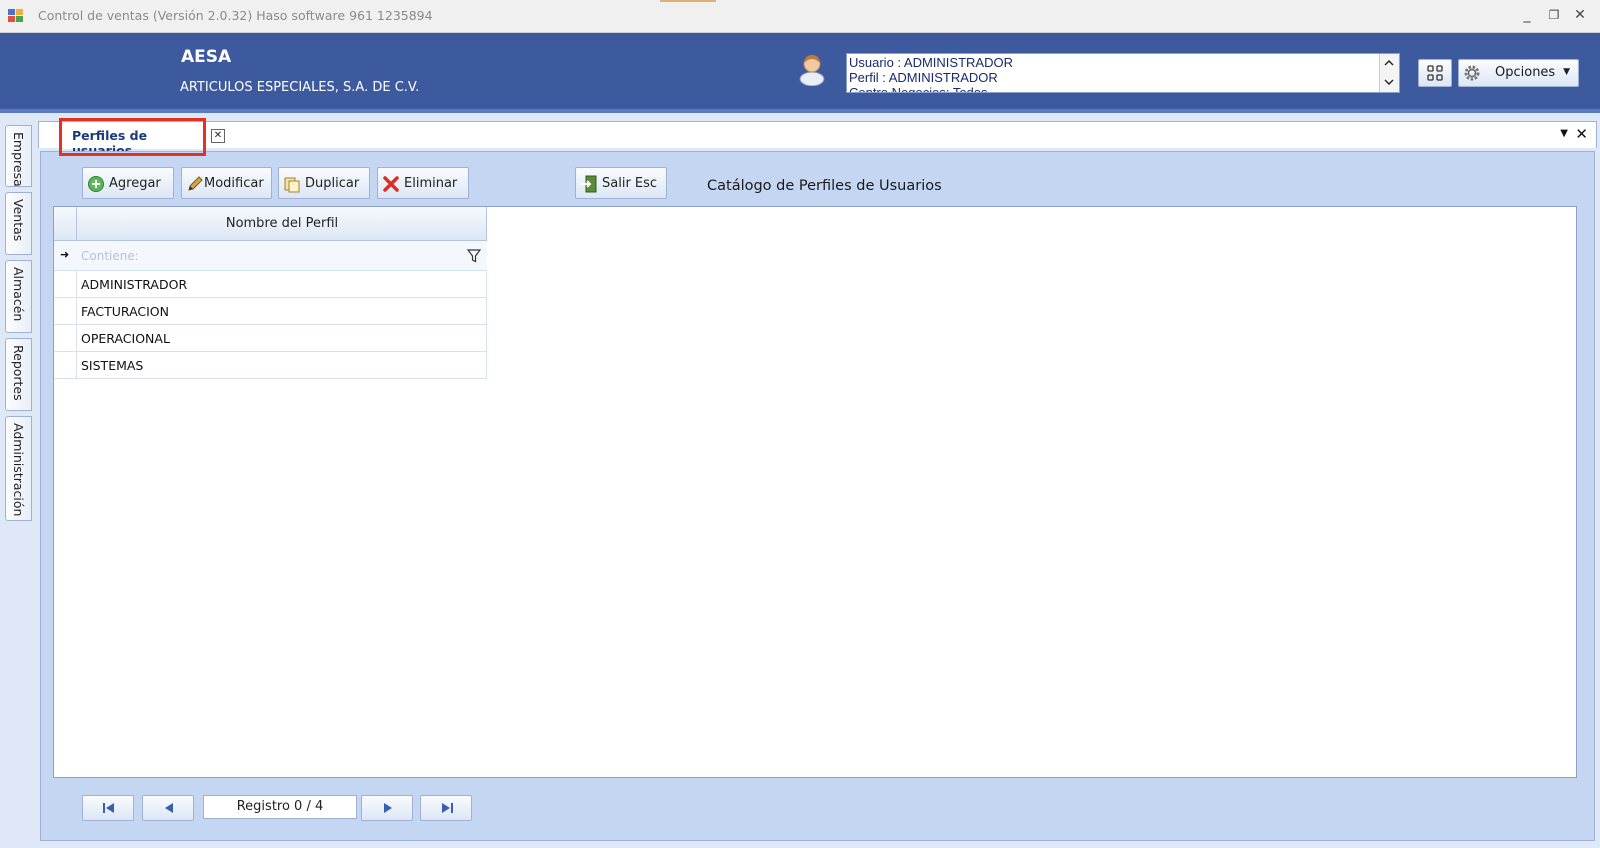 This screenshot has width=1600, height=848. I want to click on minimize-button: _, so click(1527, 15).